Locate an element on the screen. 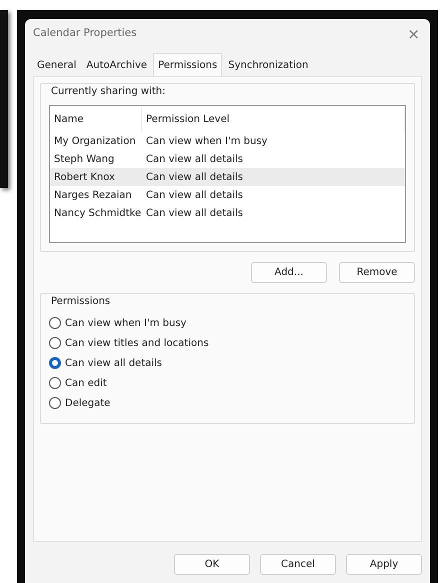  name-cell-text: Nancy Schmidtke is located at coordinates (97, 213).